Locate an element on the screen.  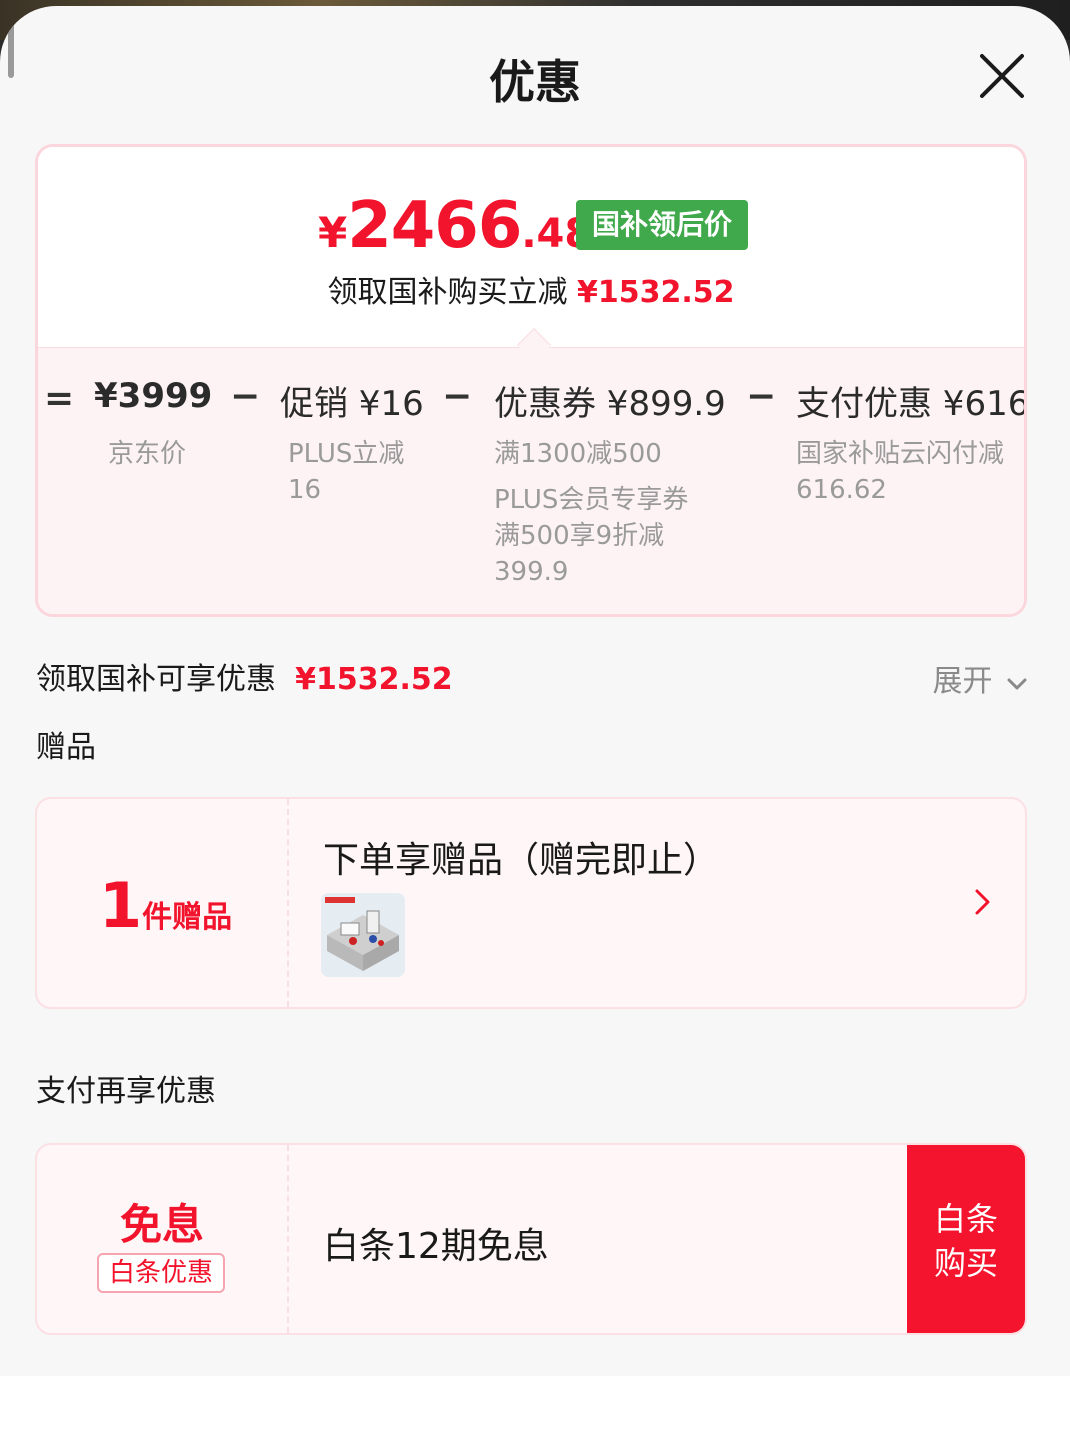
baitiao-tag: 白条优惠 is located at coordinates (161, 1273).